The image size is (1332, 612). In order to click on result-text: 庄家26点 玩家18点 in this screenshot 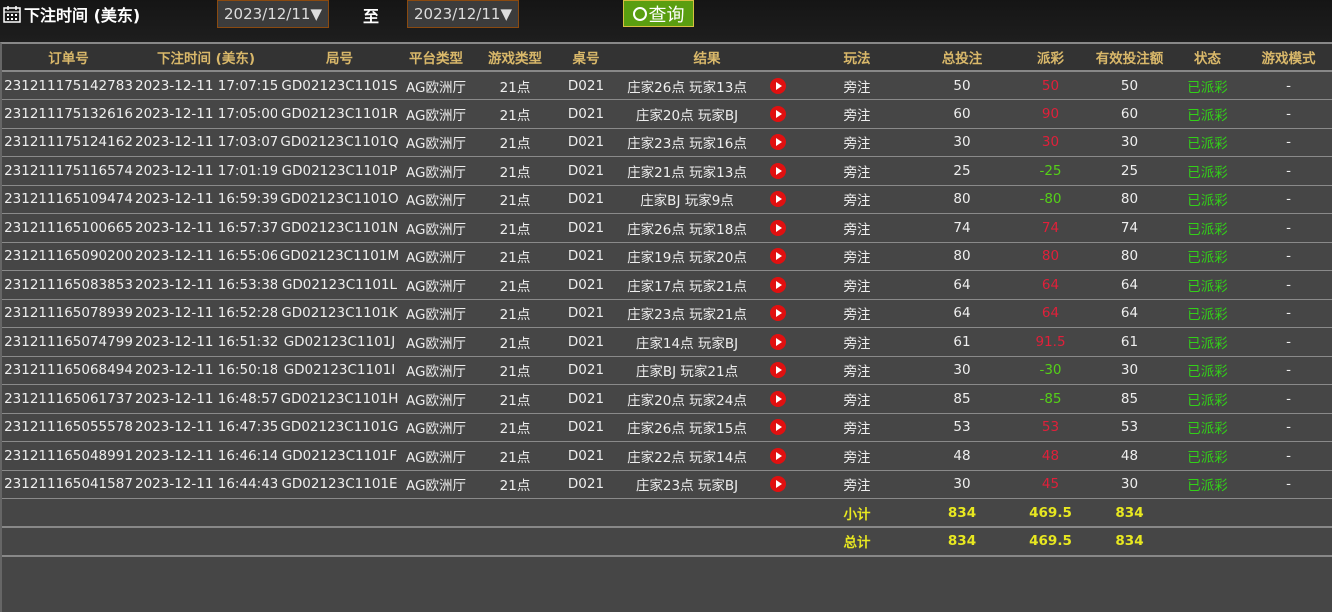, I will do `click(687, 229)`.